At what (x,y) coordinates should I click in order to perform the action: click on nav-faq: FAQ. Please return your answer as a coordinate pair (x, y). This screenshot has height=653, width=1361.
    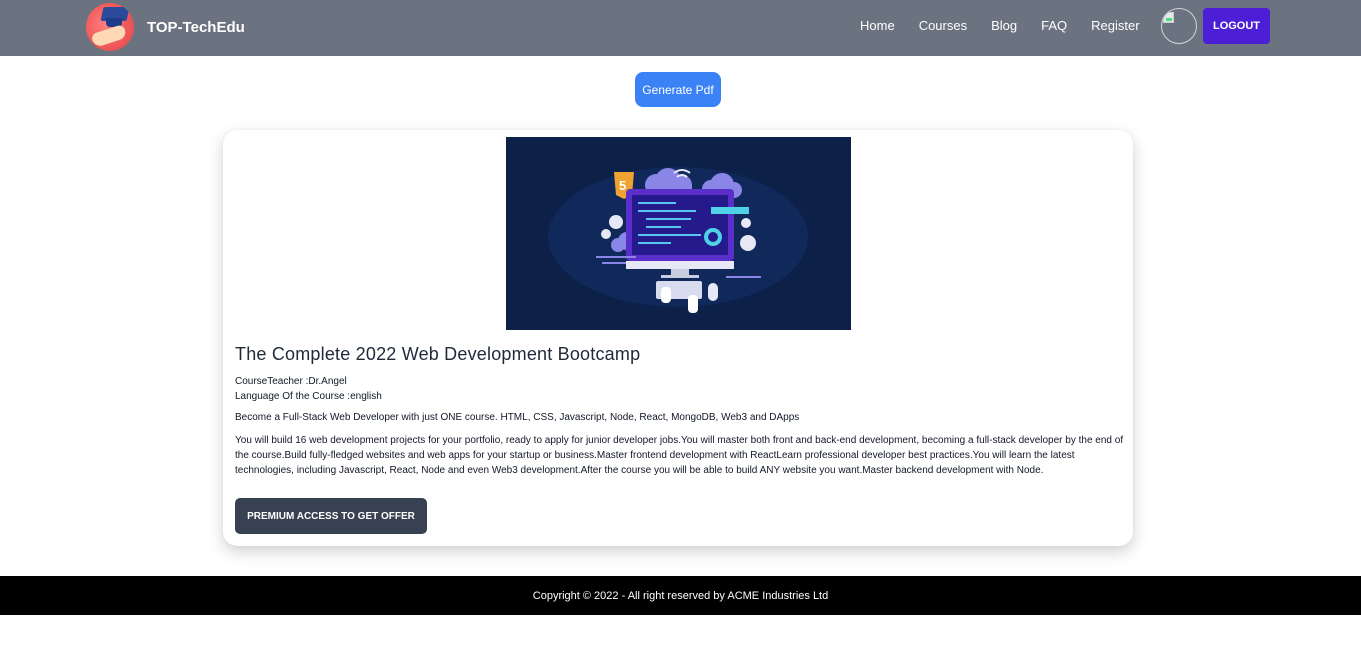
    Looking at the image, I should click on (1054, 25).